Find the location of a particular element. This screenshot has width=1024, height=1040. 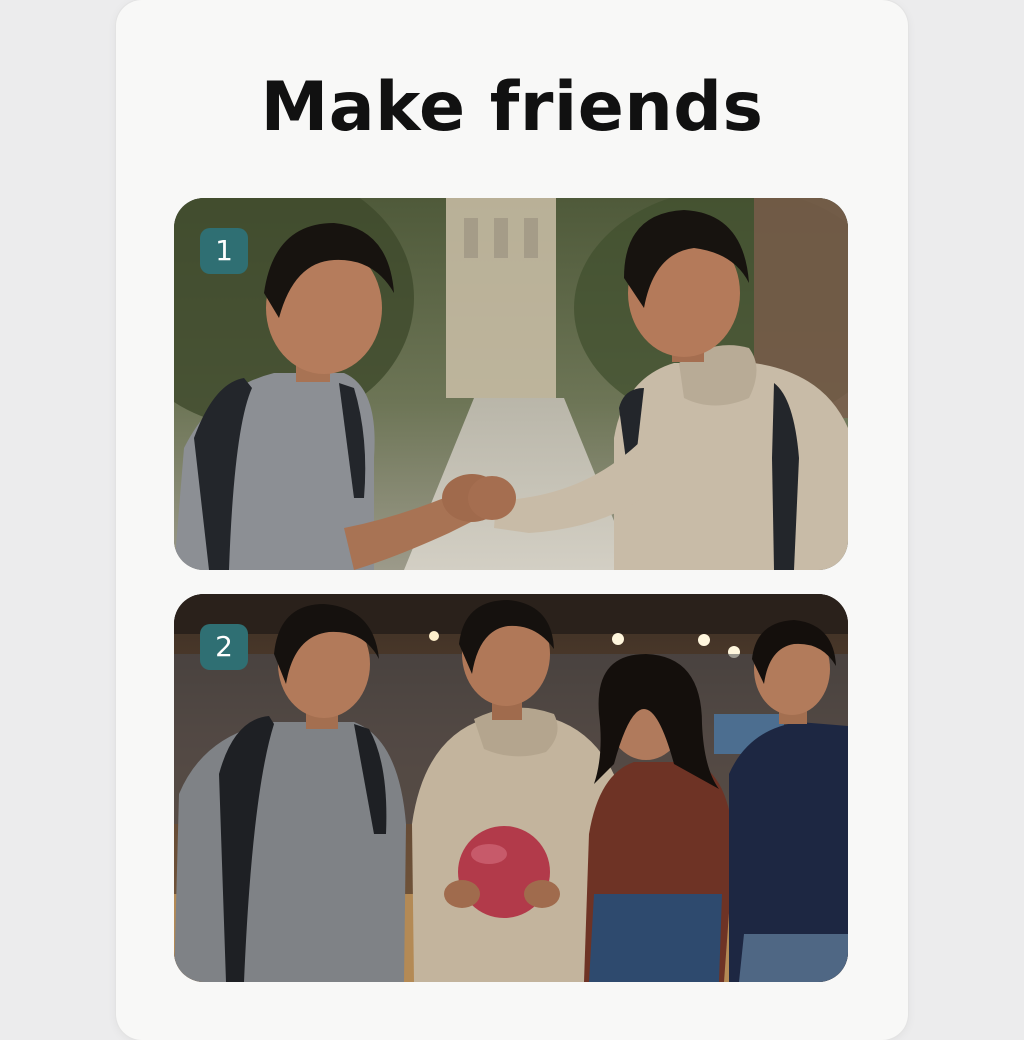

step-number-badge: 1 is located at coordinates (224, 251).